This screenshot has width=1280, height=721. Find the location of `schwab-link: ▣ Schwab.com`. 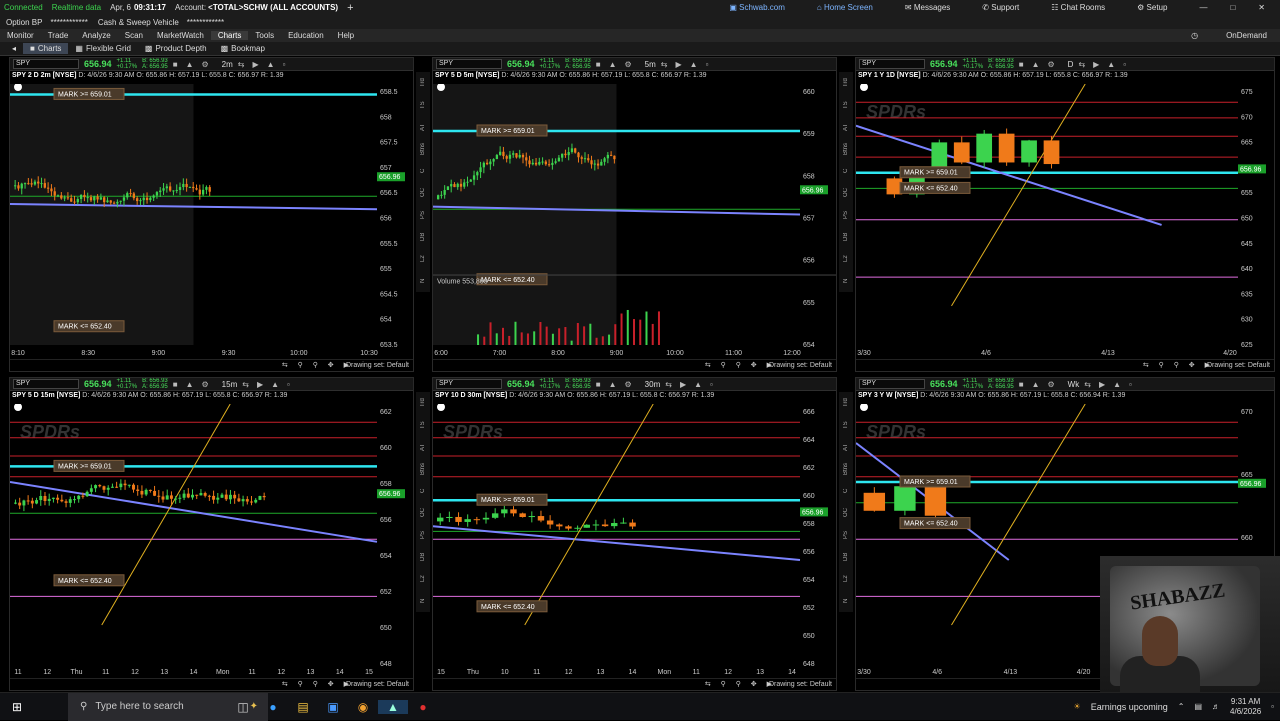

schwab-link: ▣ Schwab.com is located at coordinates (761, 7).